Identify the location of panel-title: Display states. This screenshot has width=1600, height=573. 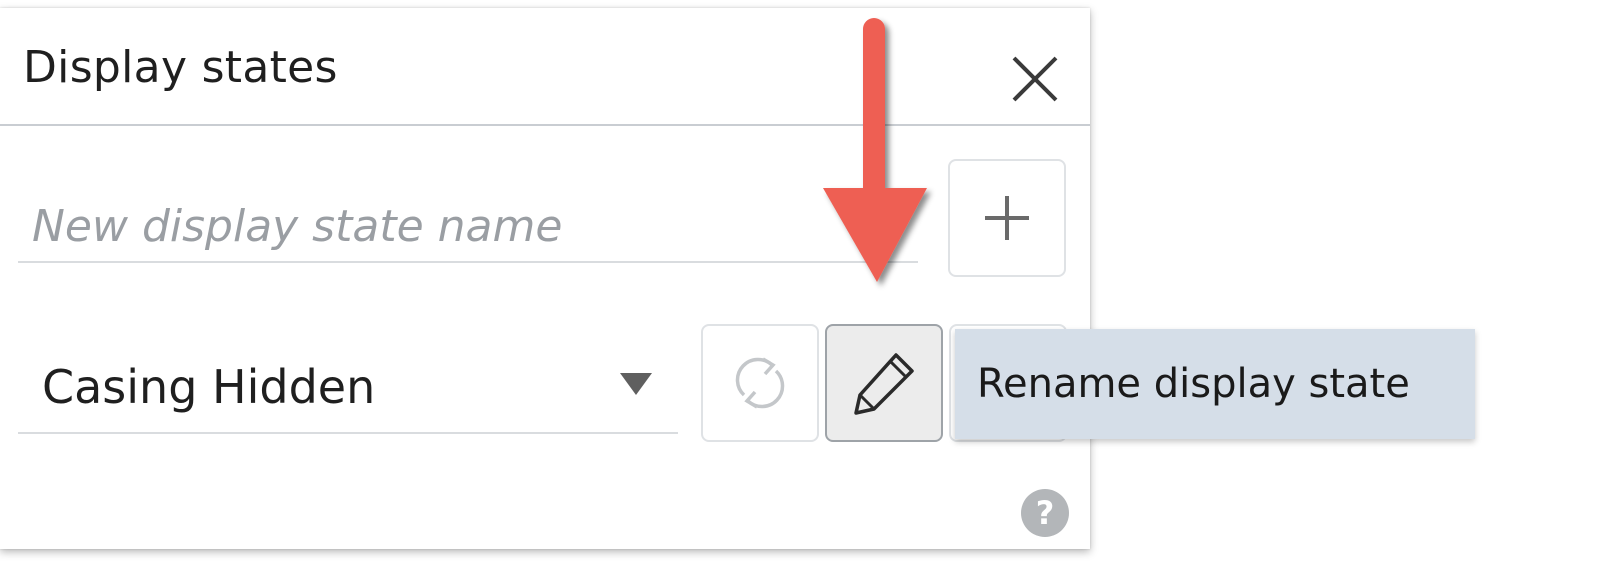
(180, 67).